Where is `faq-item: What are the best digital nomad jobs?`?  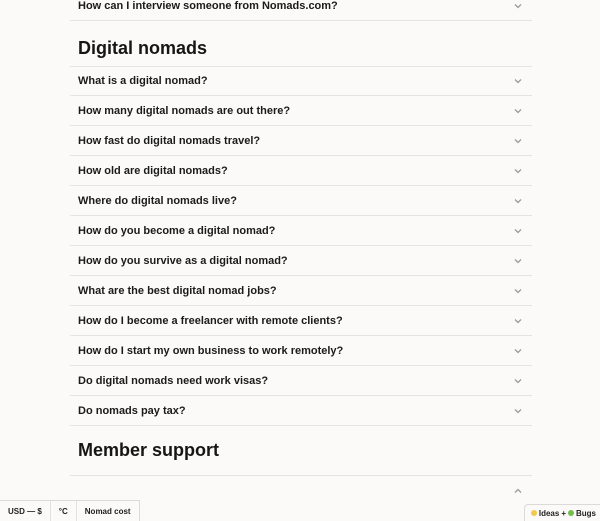
faq-item: What are the best digital nomad jobs? is located at coordinates (301, 291).